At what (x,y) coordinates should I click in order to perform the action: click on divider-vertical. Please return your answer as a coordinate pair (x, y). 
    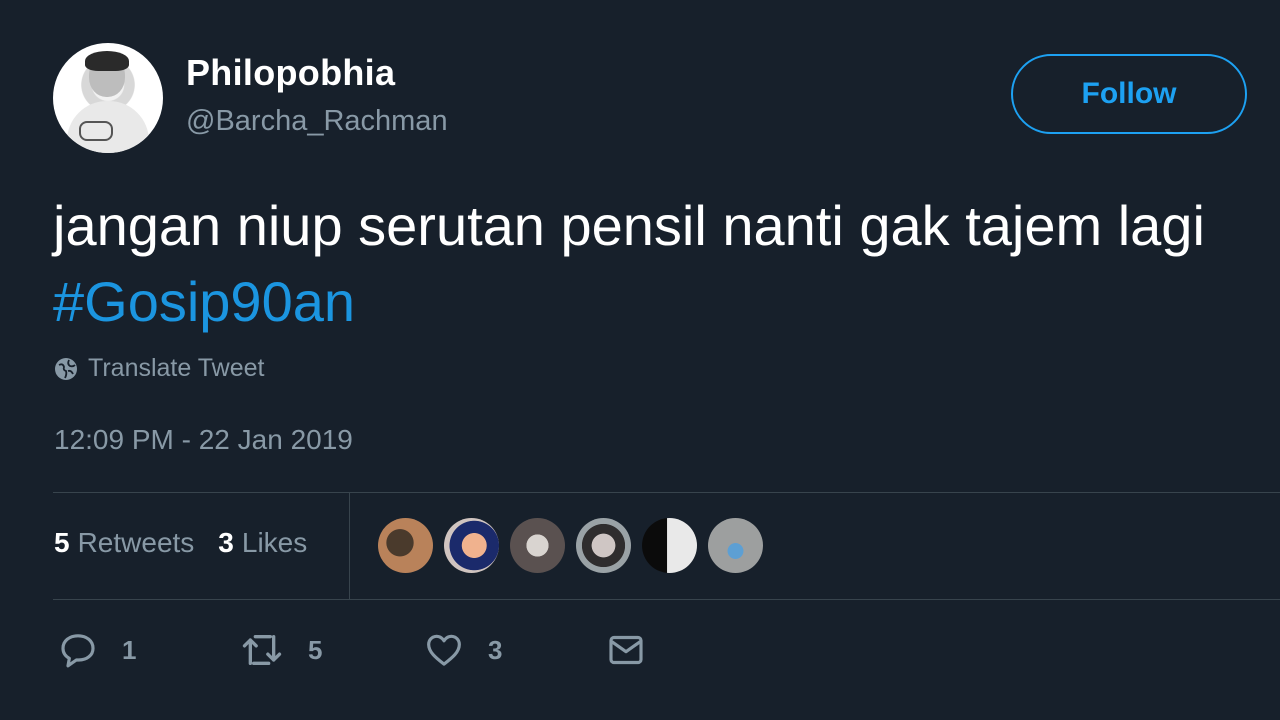
    Looking at the image, I should click on (349, 545).